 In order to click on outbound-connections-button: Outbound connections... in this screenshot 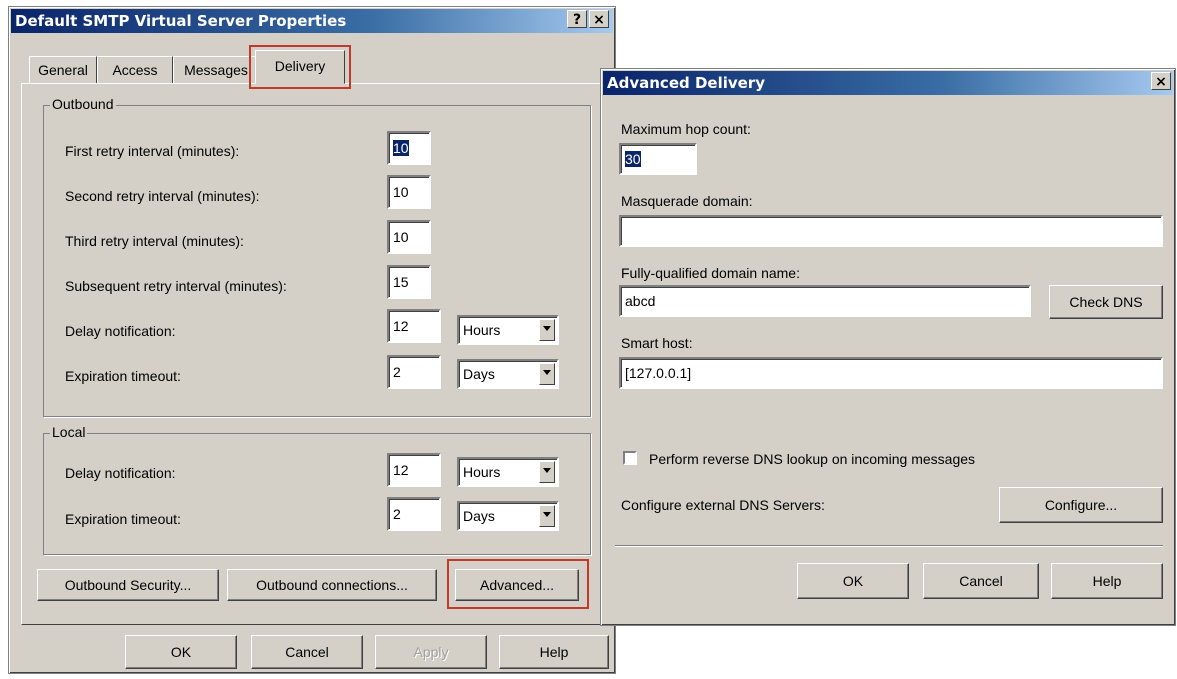, I will do `click(332, 585)`.